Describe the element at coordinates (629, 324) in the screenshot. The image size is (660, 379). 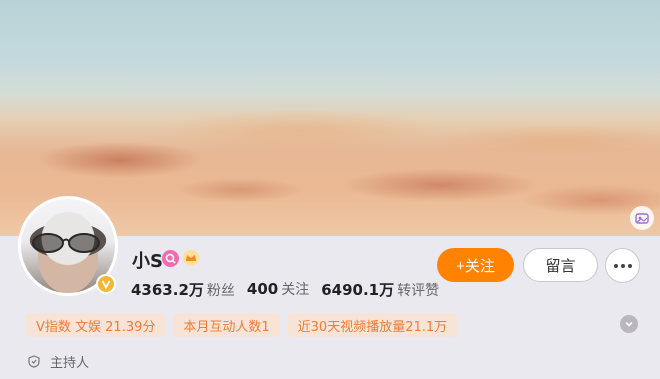
I see `expand-chevron-icon` at that location.